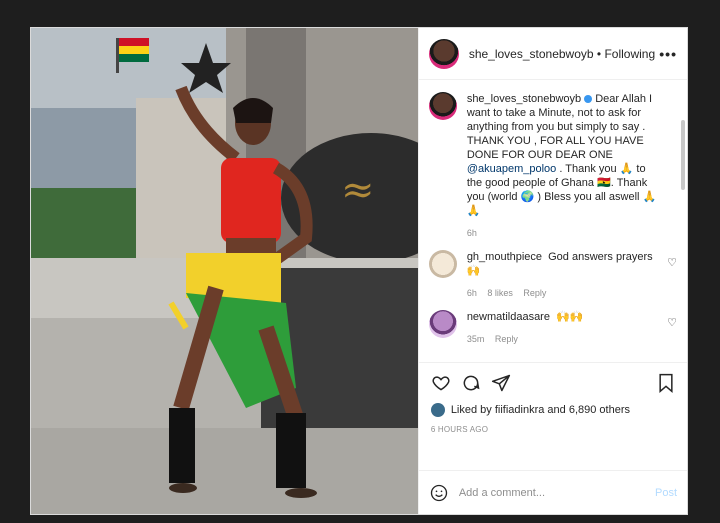  What do you see at coordinates (524, 99) in the screenshot?
I see `caption-username: she_loves_stonebwoyb` at bounding box center [524, 99].